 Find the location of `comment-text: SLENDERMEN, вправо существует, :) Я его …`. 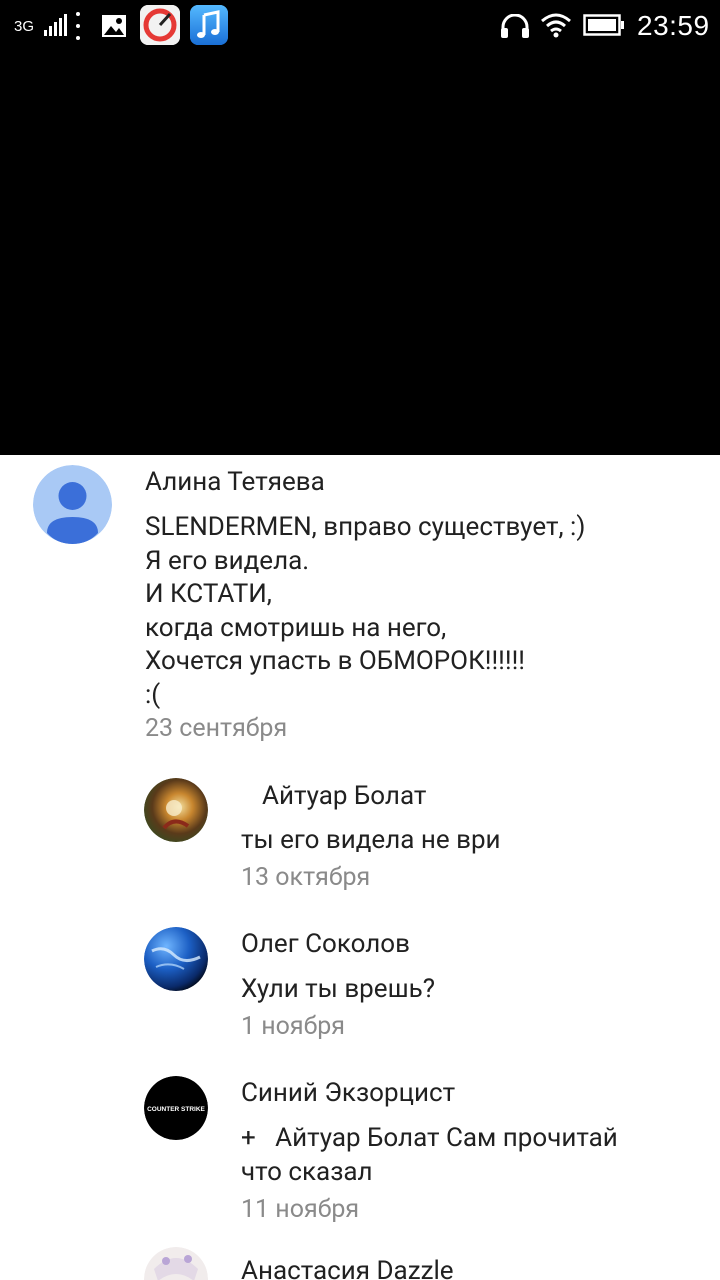

comment-text: SLENDERMEN, вправо существует, :) Я его … is located at coordinates (365, 611).